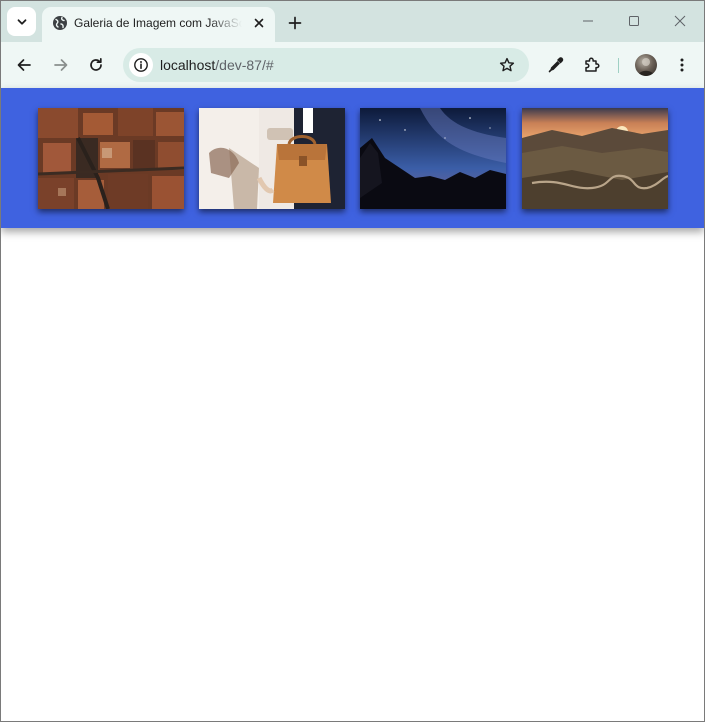 The height and width of the screenshot is (722, 705). I want to click on avatar-icon, so click(646, 67).